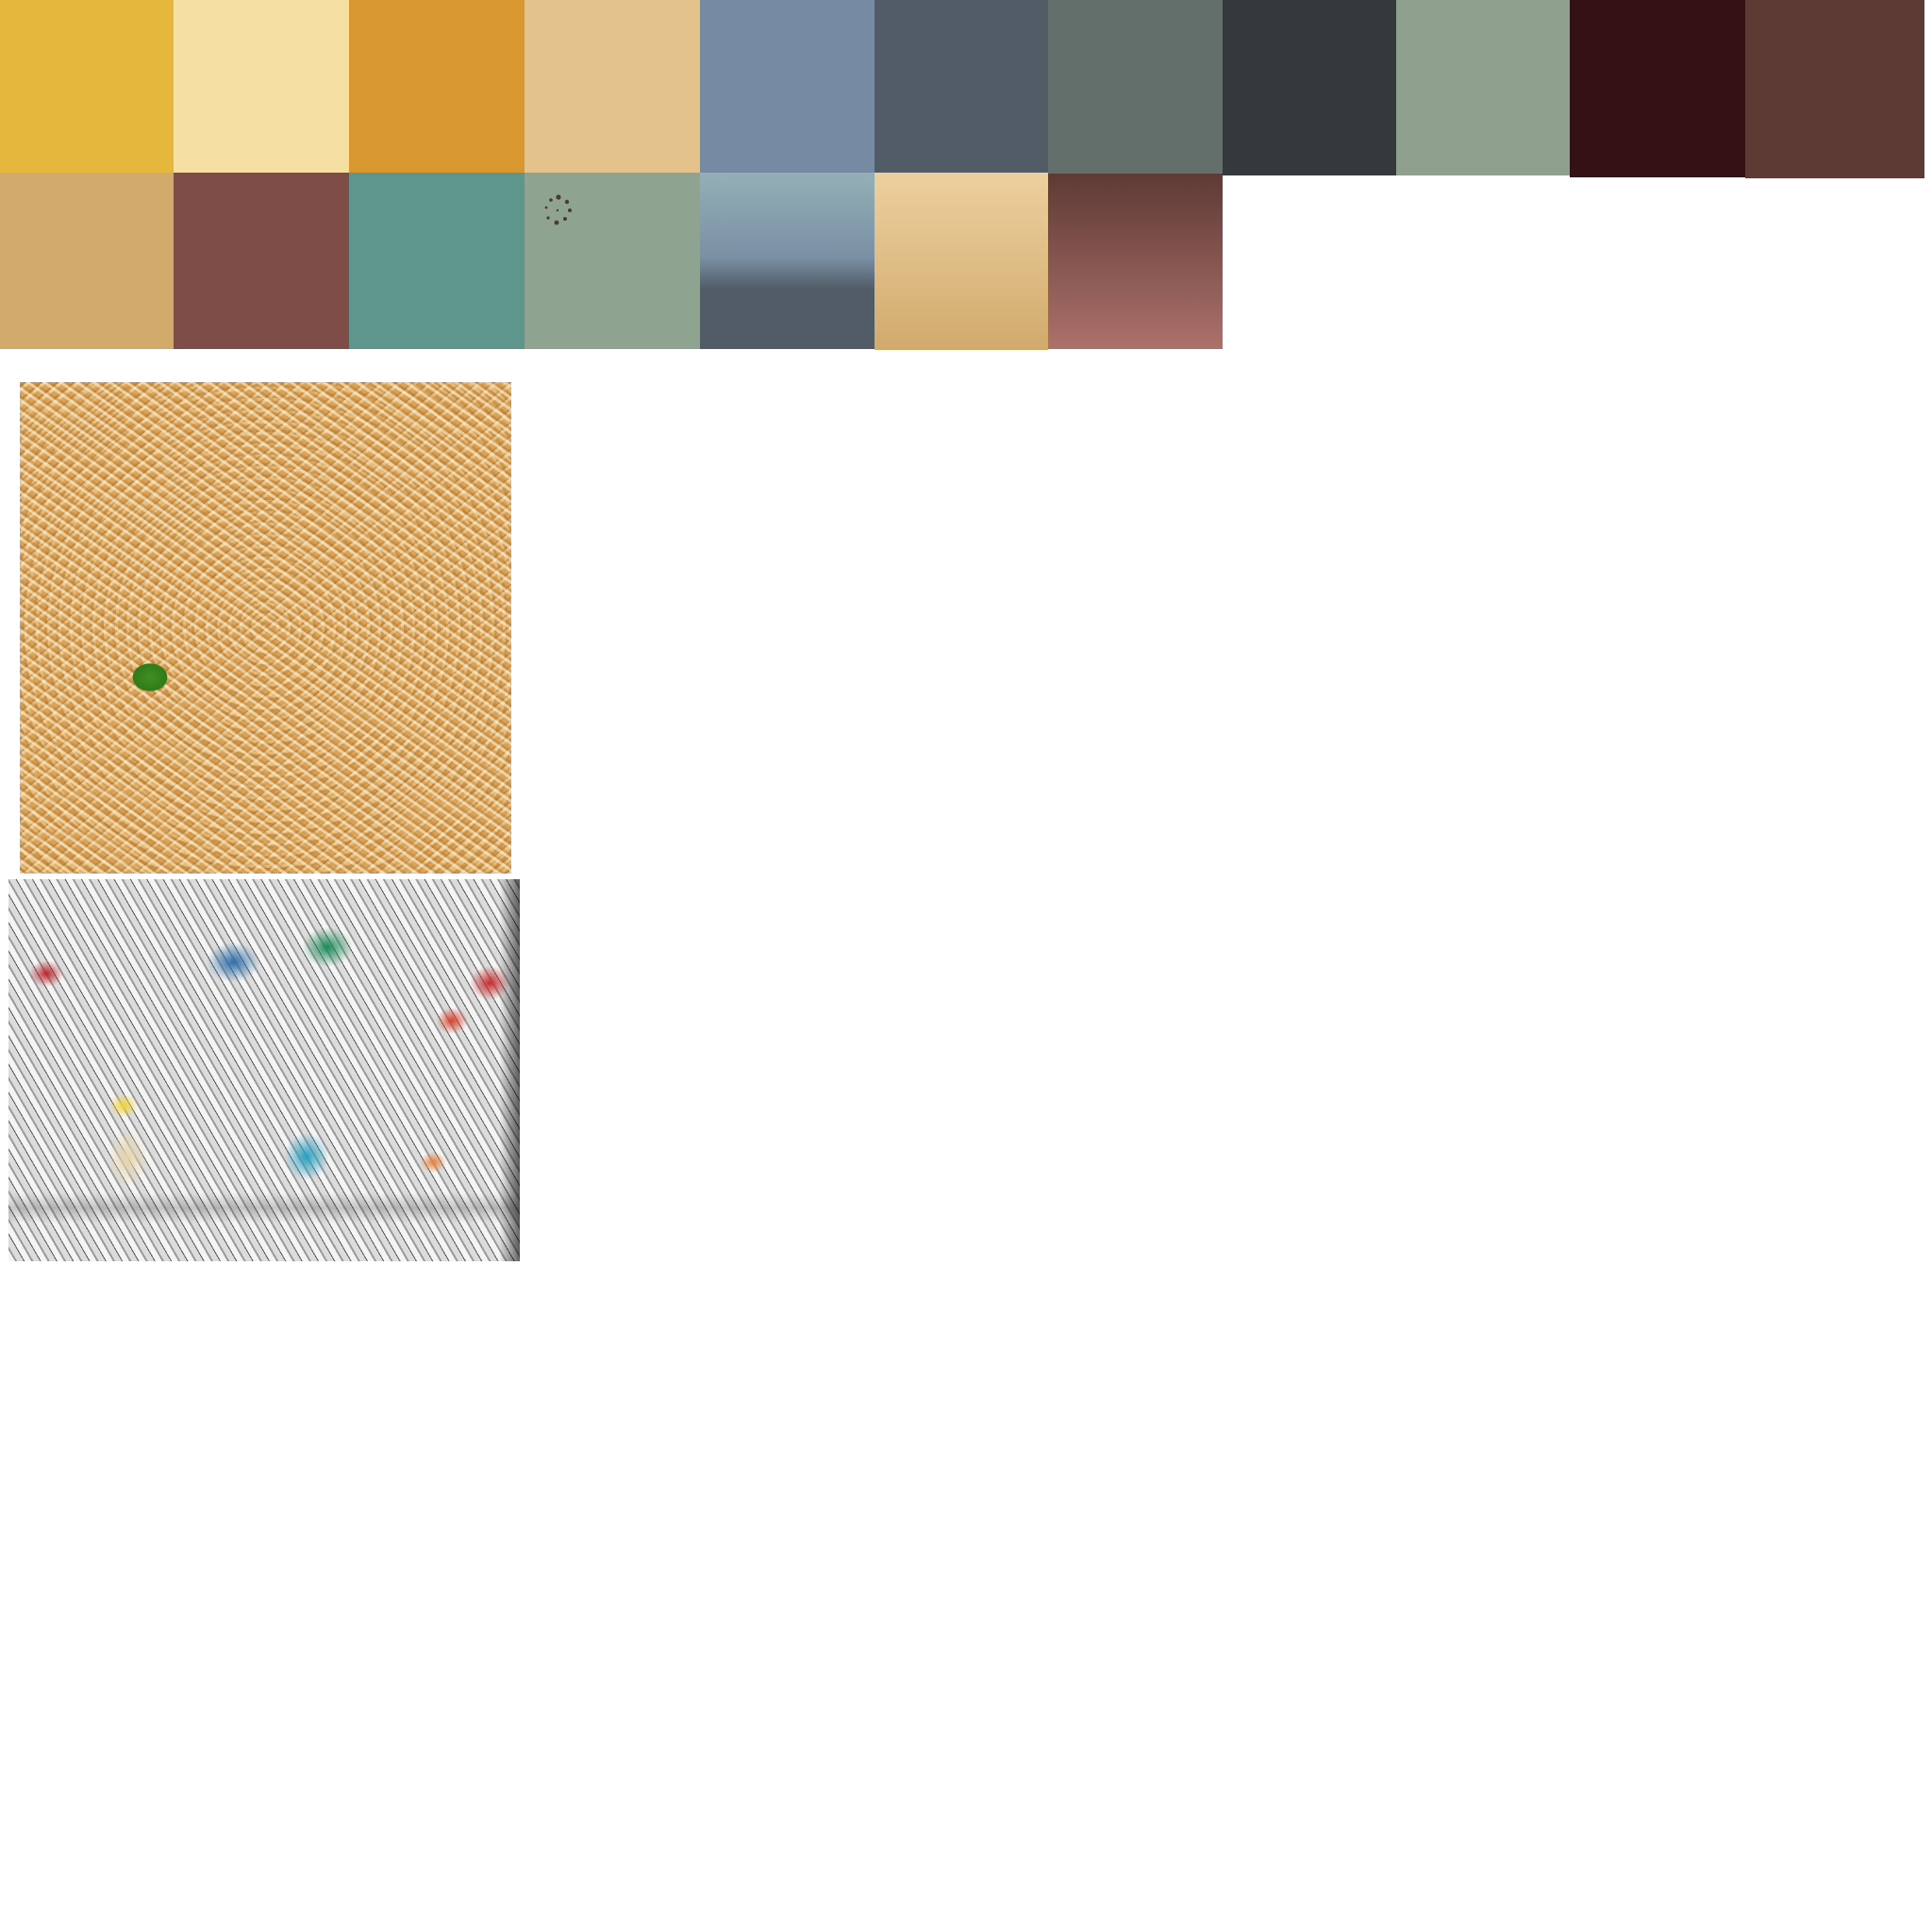  What do you see at coordinates (1135, 87) in the screenshot?
I see `color-swatch-gray-green` at bounding box center [1135, 87].